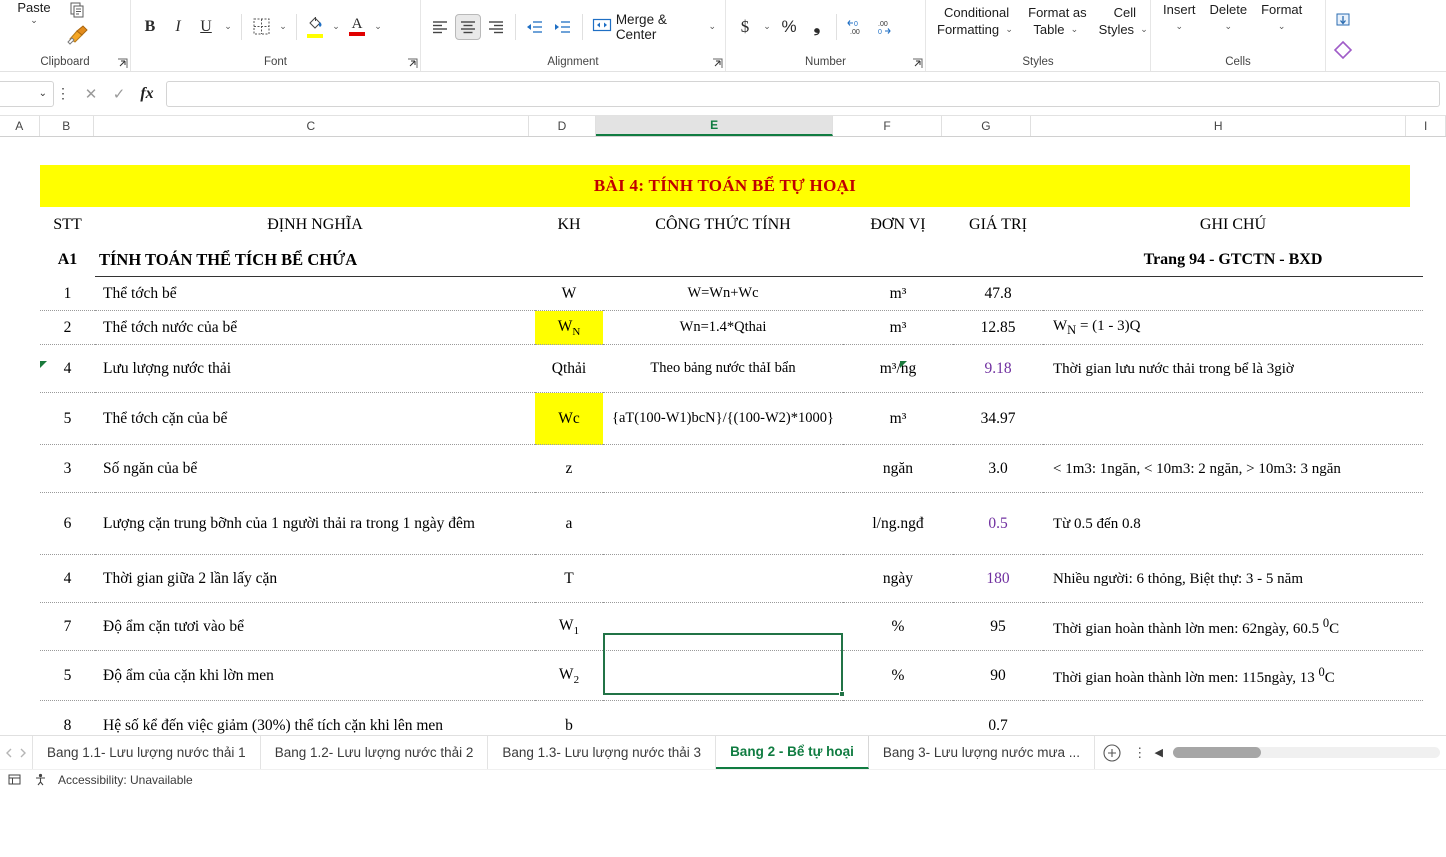  What do you see at coordinates (723, 224) in the screenshot?
I see `header-cong-thuc: CÔNG THỨC TÍNH` at bounding box center [723, 224].